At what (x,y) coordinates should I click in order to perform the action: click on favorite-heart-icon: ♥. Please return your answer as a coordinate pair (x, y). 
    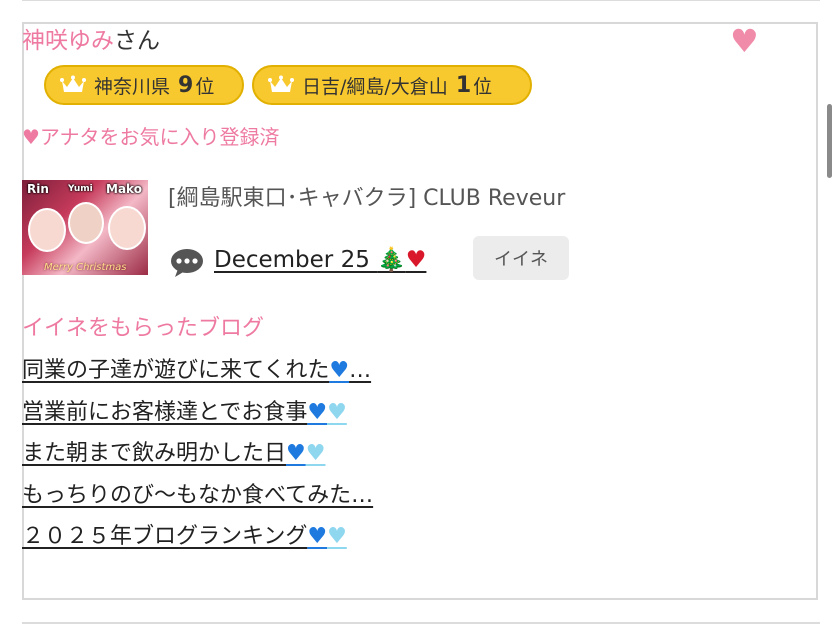
    Looking at the image, I should click on (744, 41).